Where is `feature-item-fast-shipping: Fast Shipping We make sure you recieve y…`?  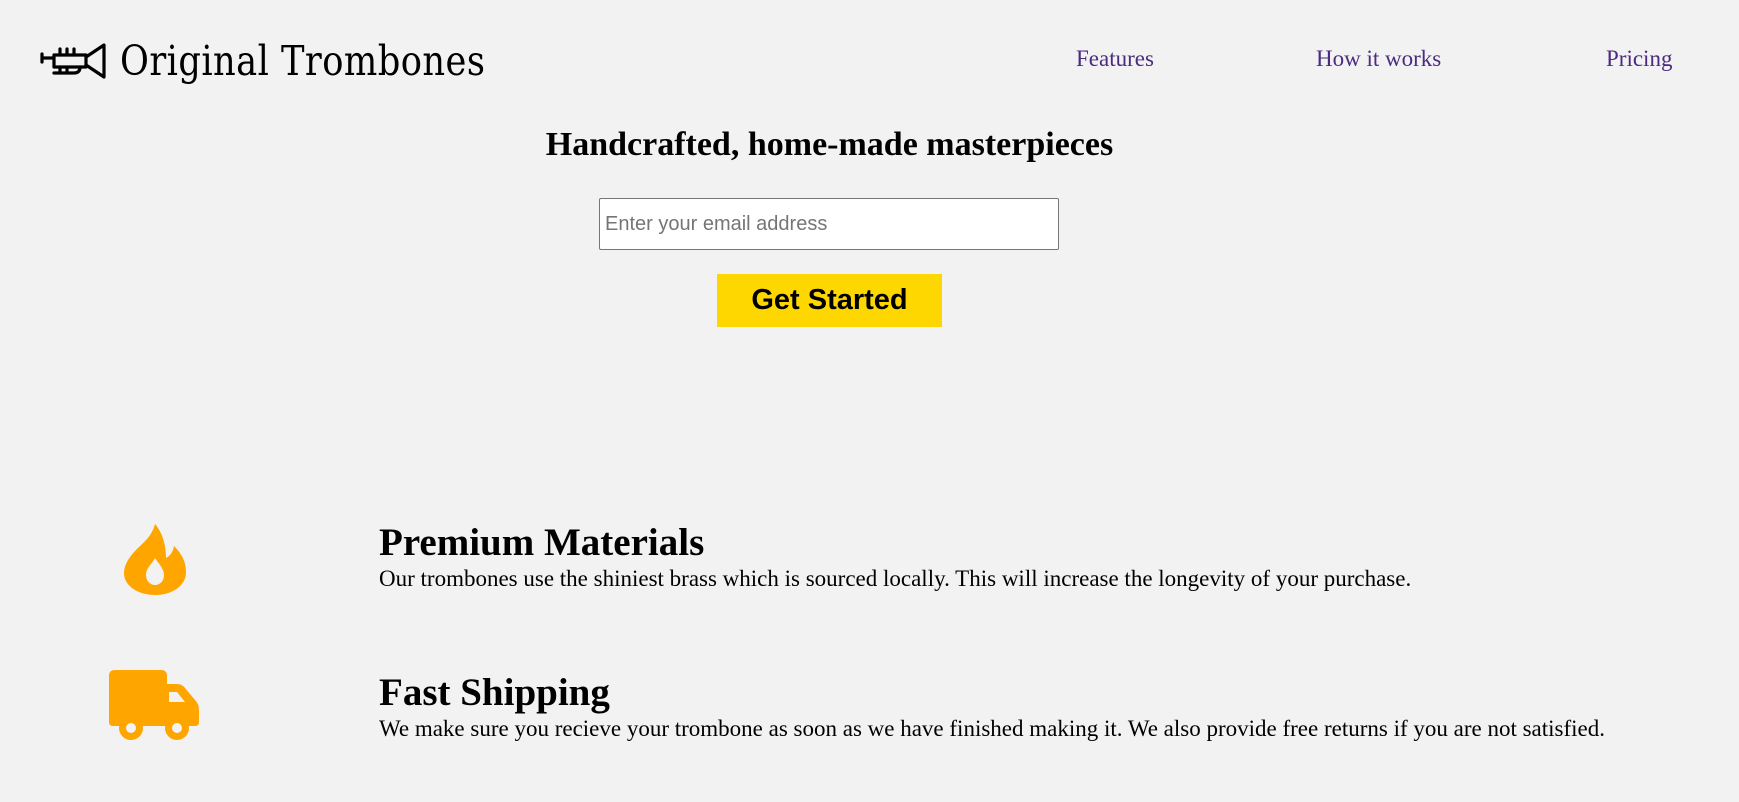 feature-item-fast-shipping: Fast Shipping We make sure you recieve y… is located at coordinates (869, 705).